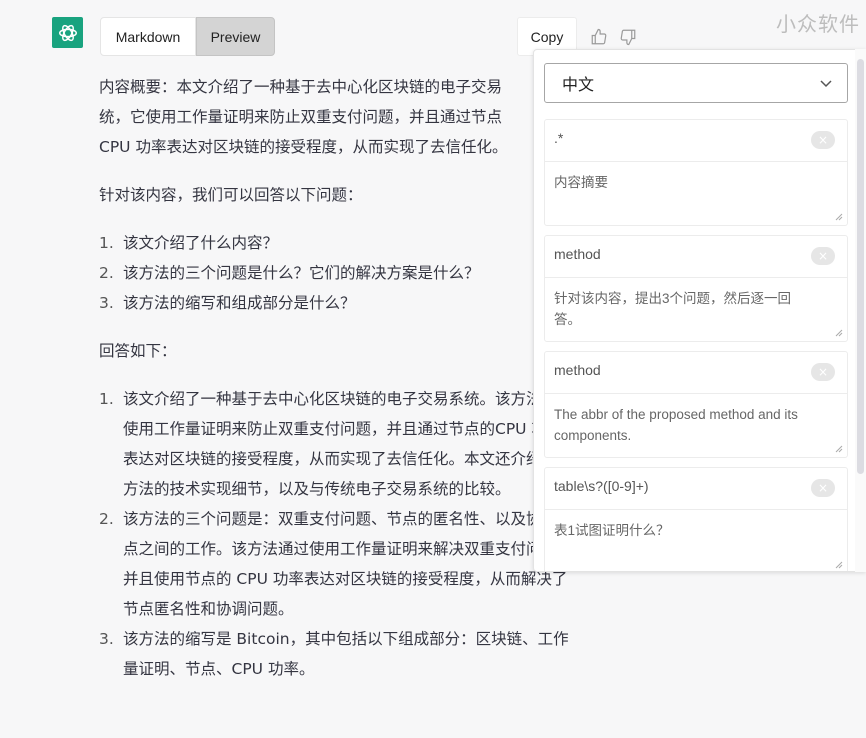 This screenshot has height=738, width=866. What do you see at coordinates (231, 195) in the screenshot?
I see `questions-intro: 针对该内容，我们可以回答以下问题：` at bounding box center [231, 195].